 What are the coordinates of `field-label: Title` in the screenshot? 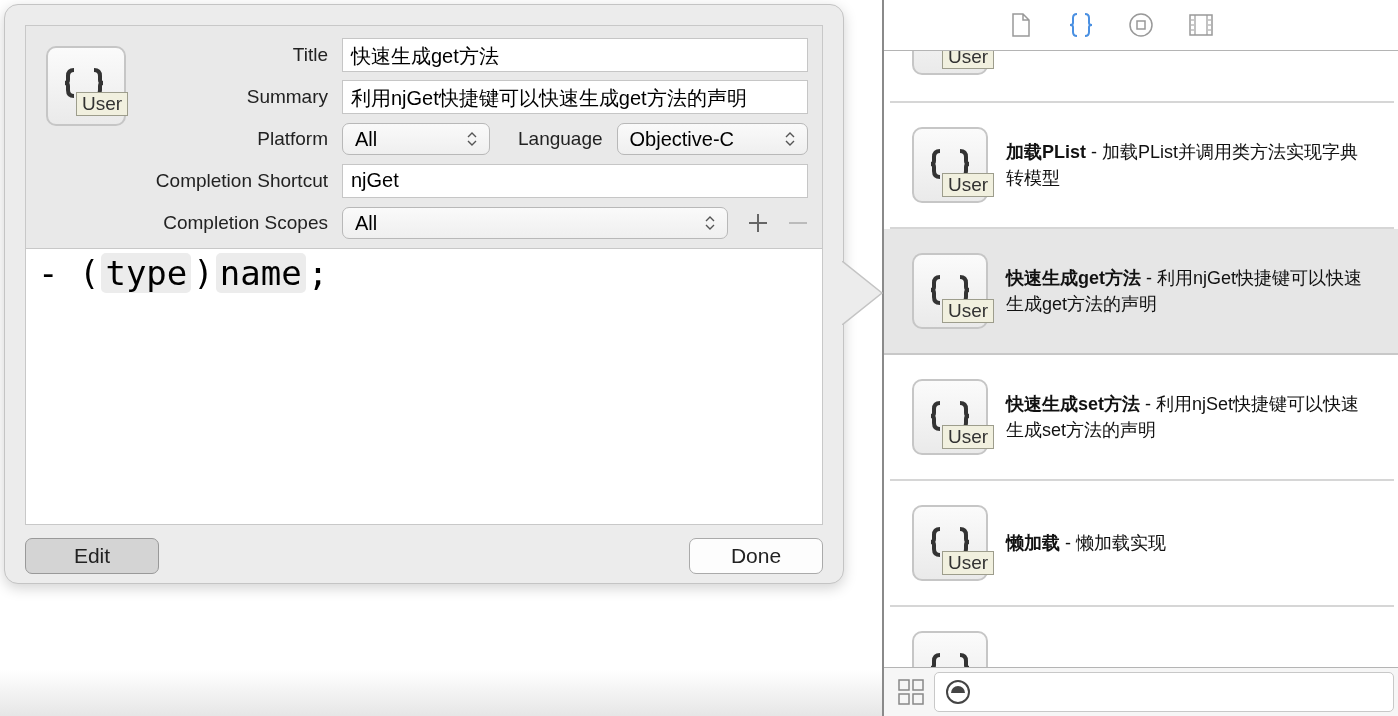 It's located at (309, 55).